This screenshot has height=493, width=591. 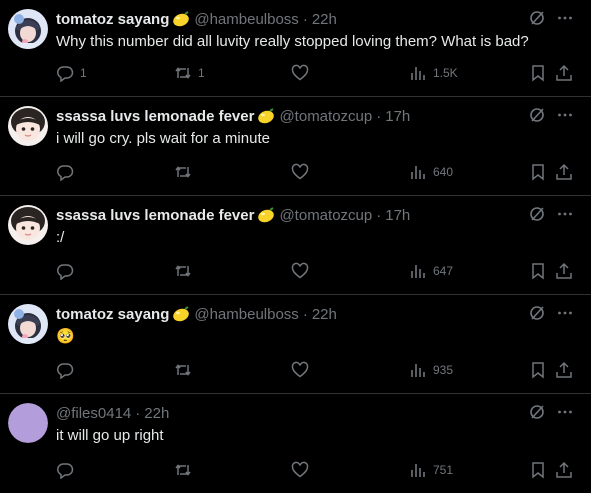 I want to click on view-count: 1.5K, so click(x=445, y=73).